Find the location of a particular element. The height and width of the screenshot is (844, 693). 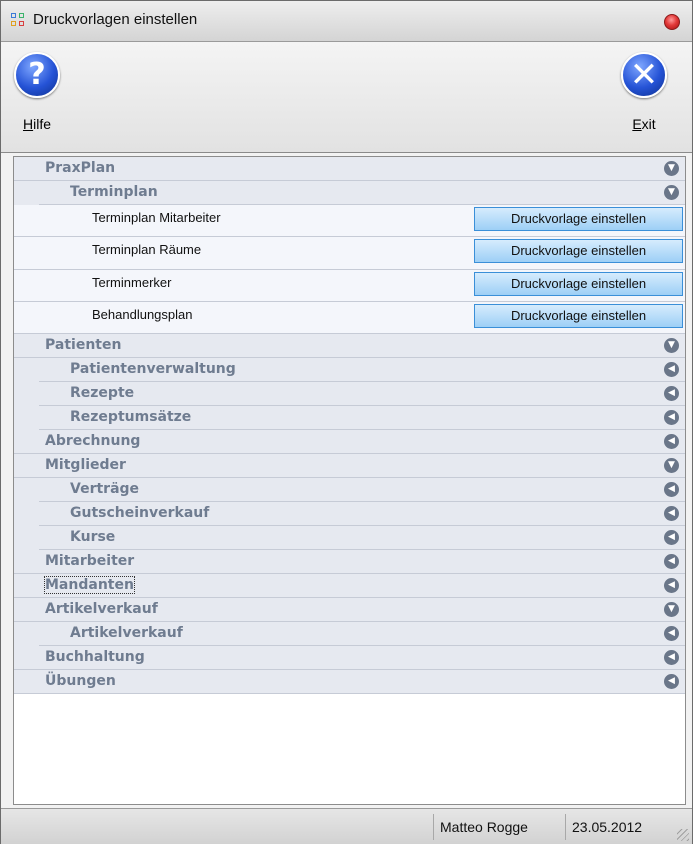

status-bar: Matteo Rogge 23.05.2012 is located at coordinates (346, 826).